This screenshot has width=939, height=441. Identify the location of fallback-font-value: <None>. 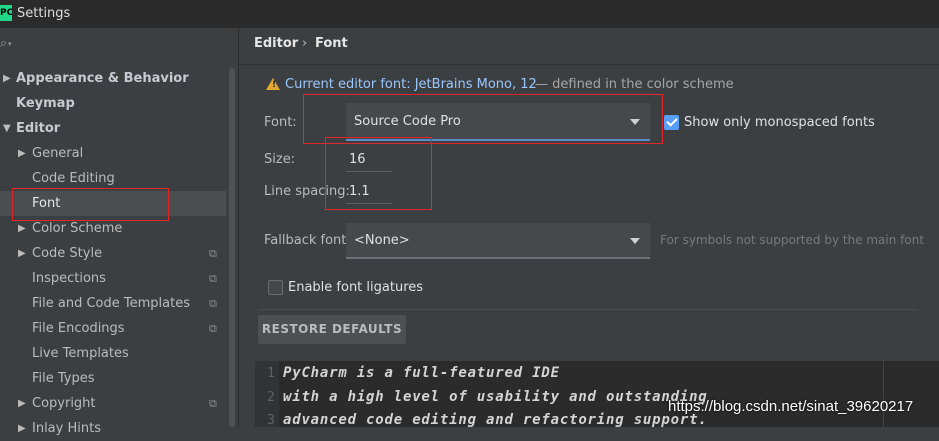
(382, 240).